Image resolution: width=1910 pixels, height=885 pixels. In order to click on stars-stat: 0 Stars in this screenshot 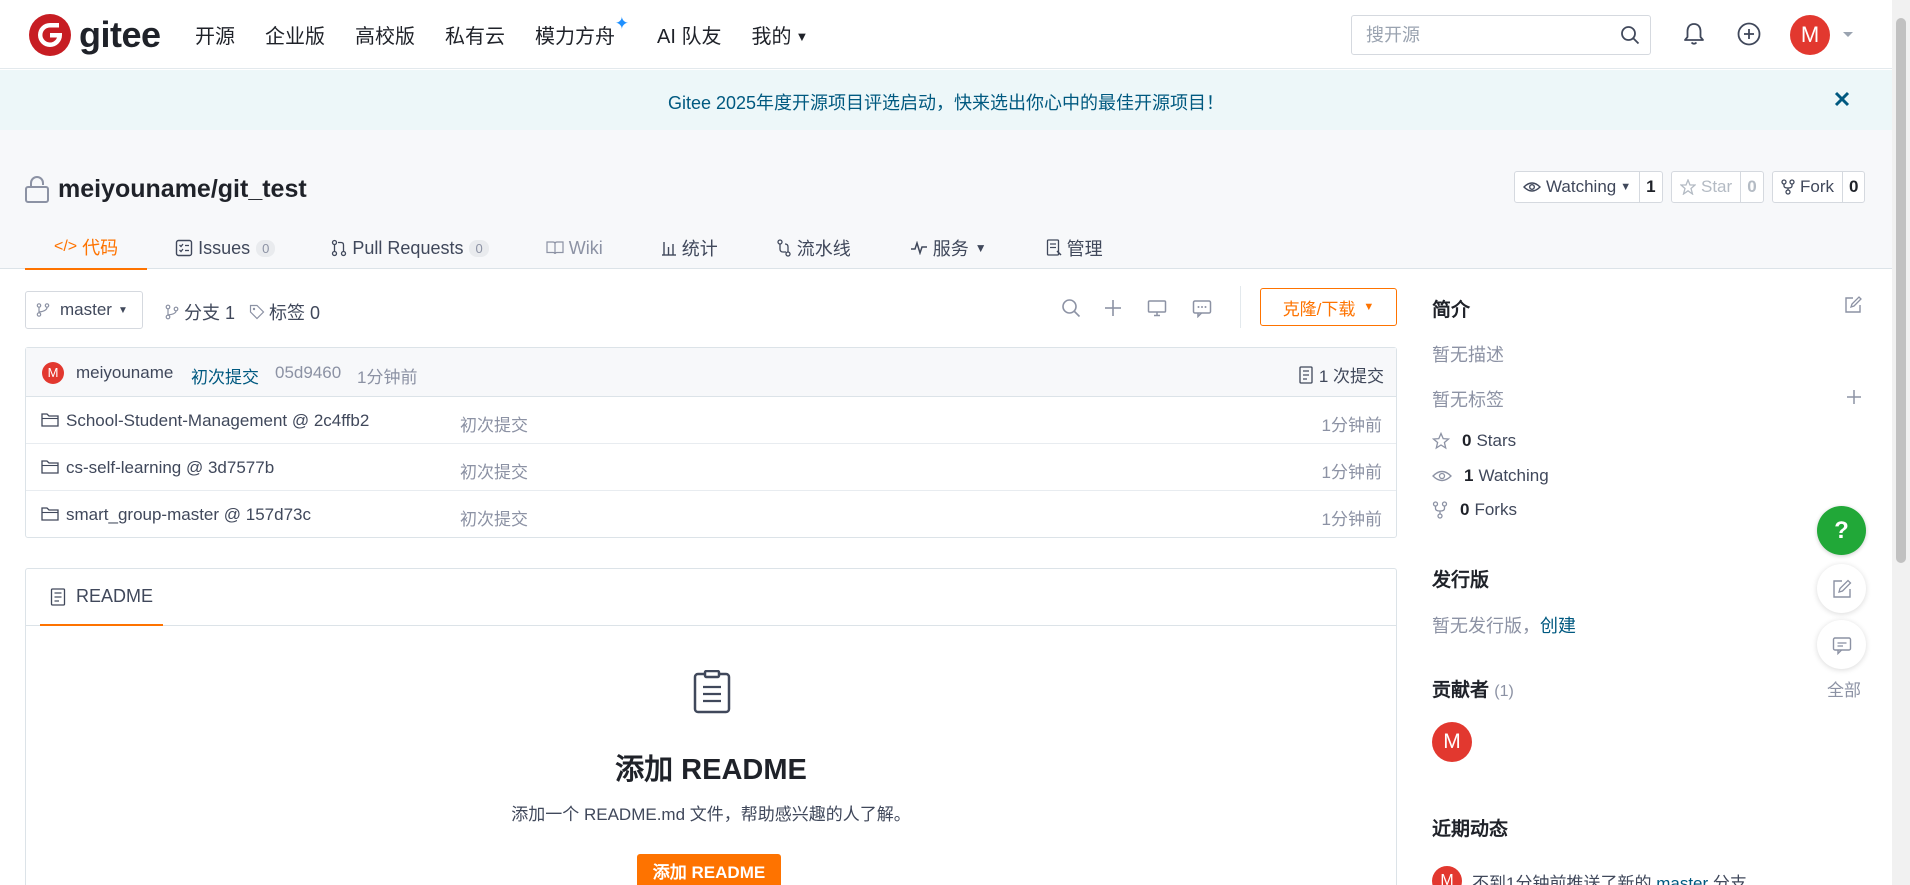, I will do `click(1474, 441)`.